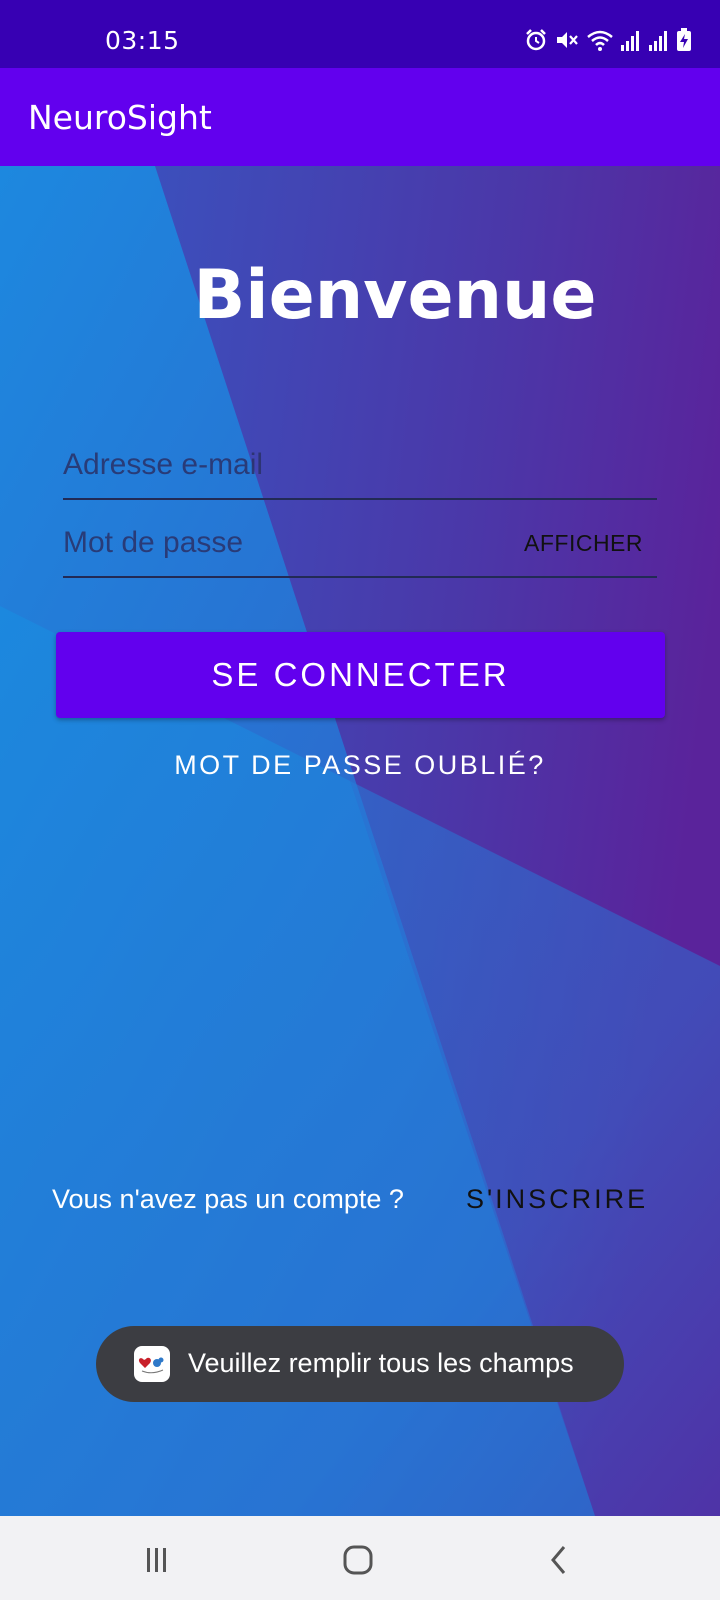 This screenshot has width=720, height=1600. Describe the element at coordinates (536, 40) in the screenshot. I see `alarm-icon` at that location.